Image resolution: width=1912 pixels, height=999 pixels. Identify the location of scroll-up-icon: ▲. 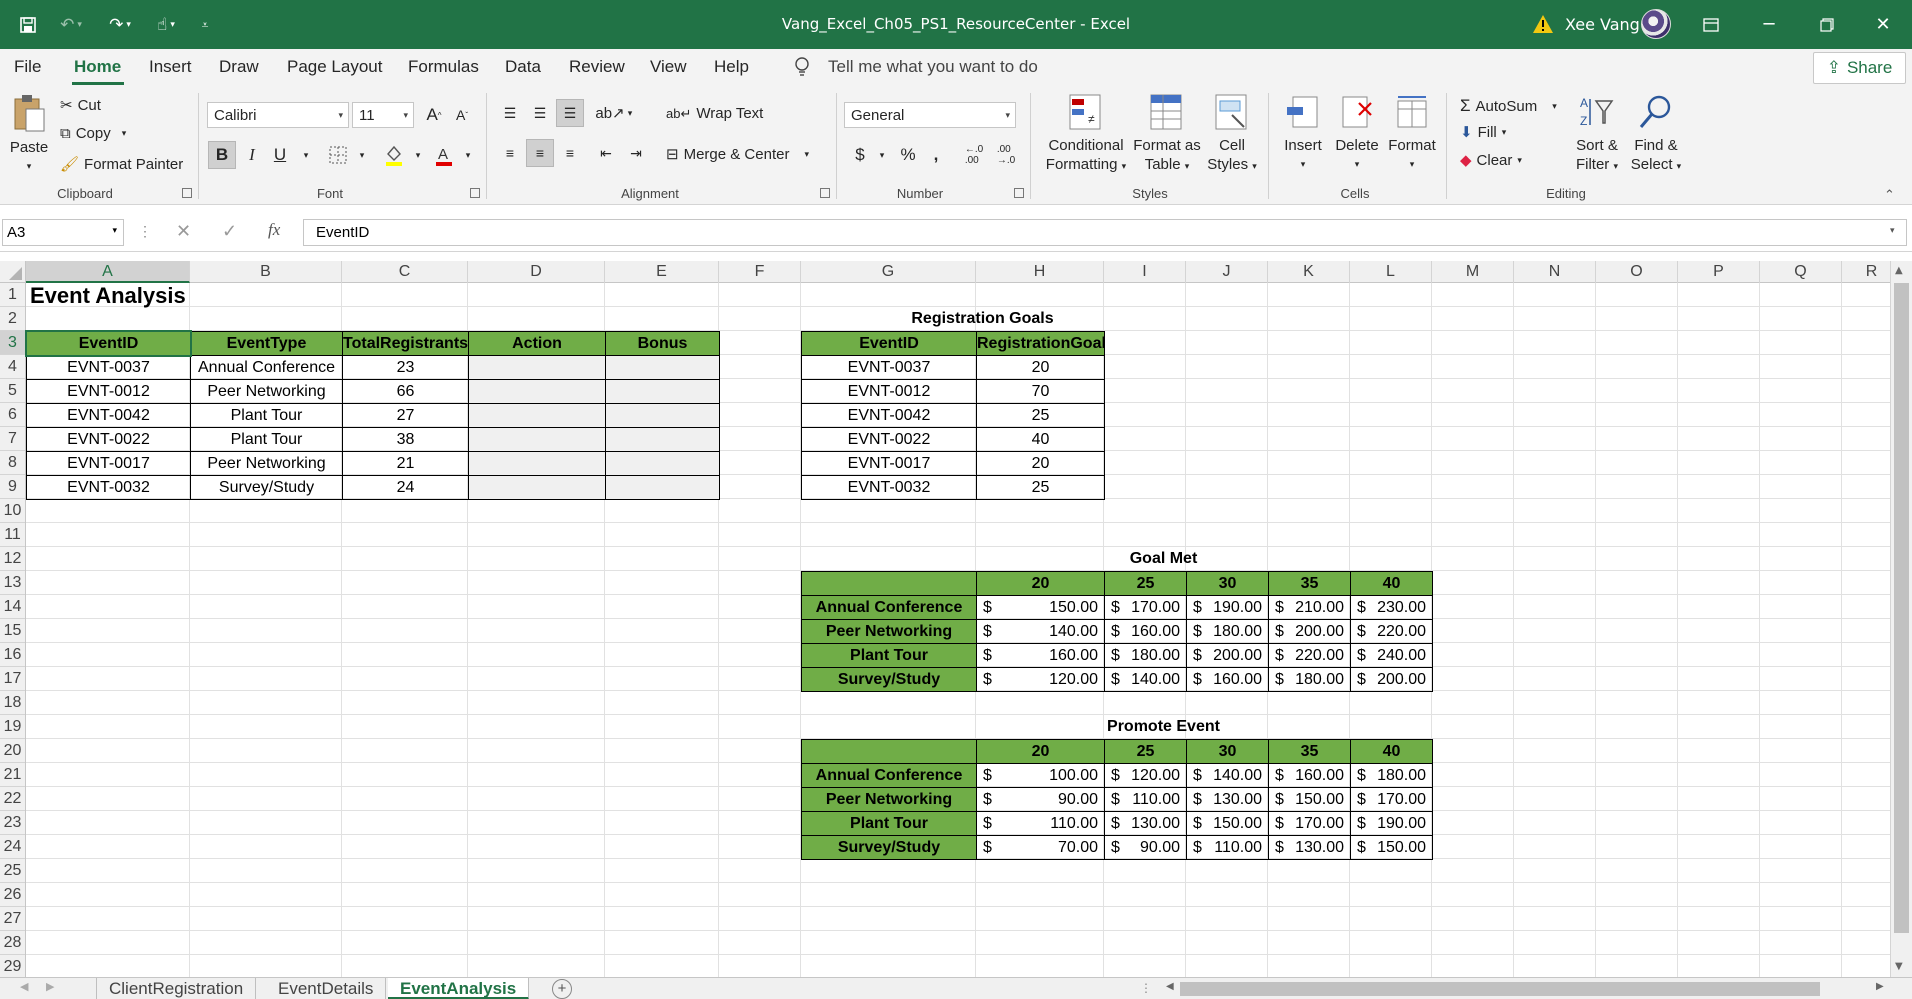
(1899, 270).